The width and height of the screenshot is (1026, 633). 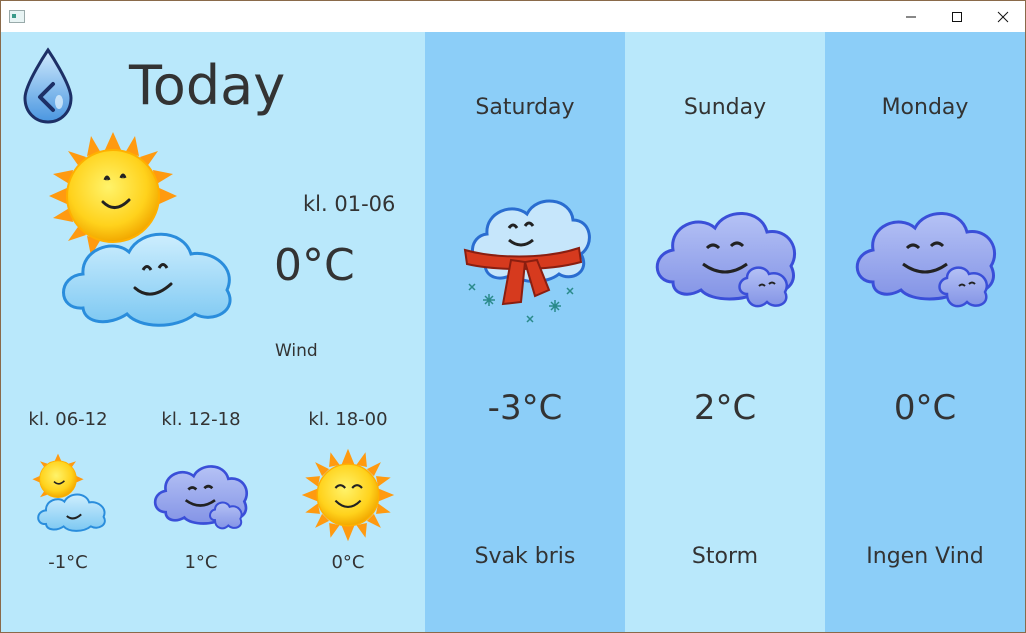 I want to click on main-period-label: kl. 01-06, so click(x=349, y=204).